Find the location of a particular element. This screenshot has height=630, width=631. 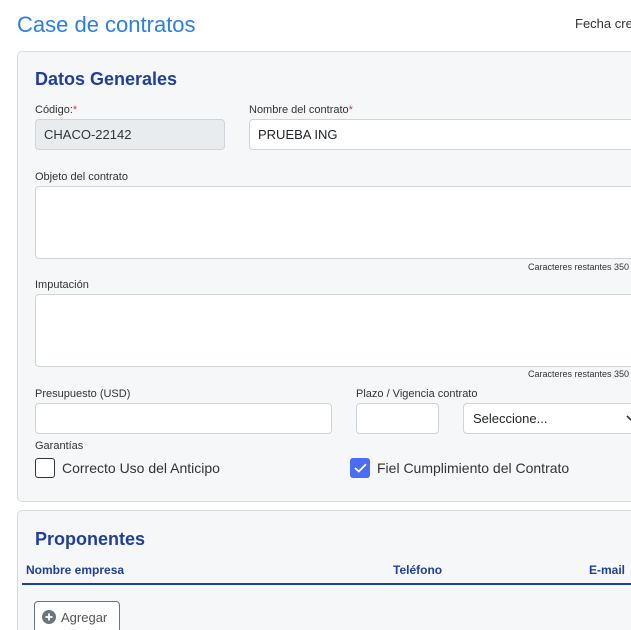

faithful-compliance-checkbox is located at coordinates (360, 468).